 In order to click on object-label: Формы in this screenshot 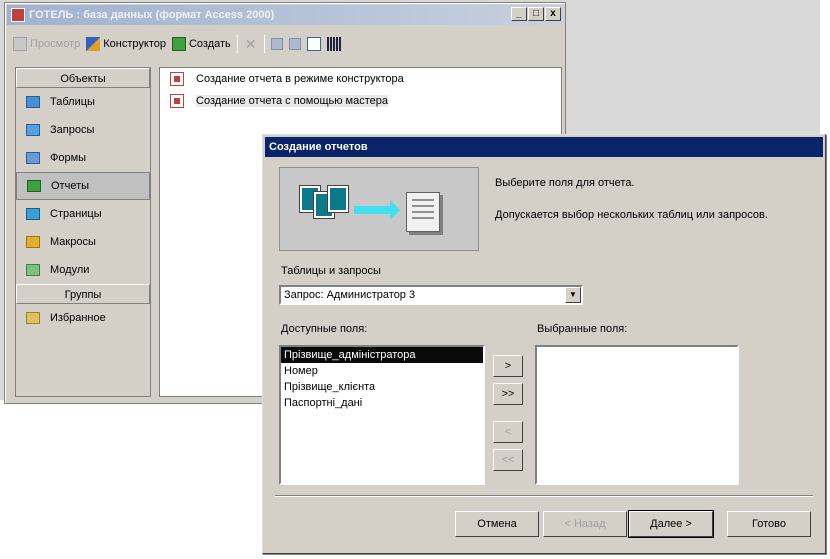, I will do `click(68, 158)`.